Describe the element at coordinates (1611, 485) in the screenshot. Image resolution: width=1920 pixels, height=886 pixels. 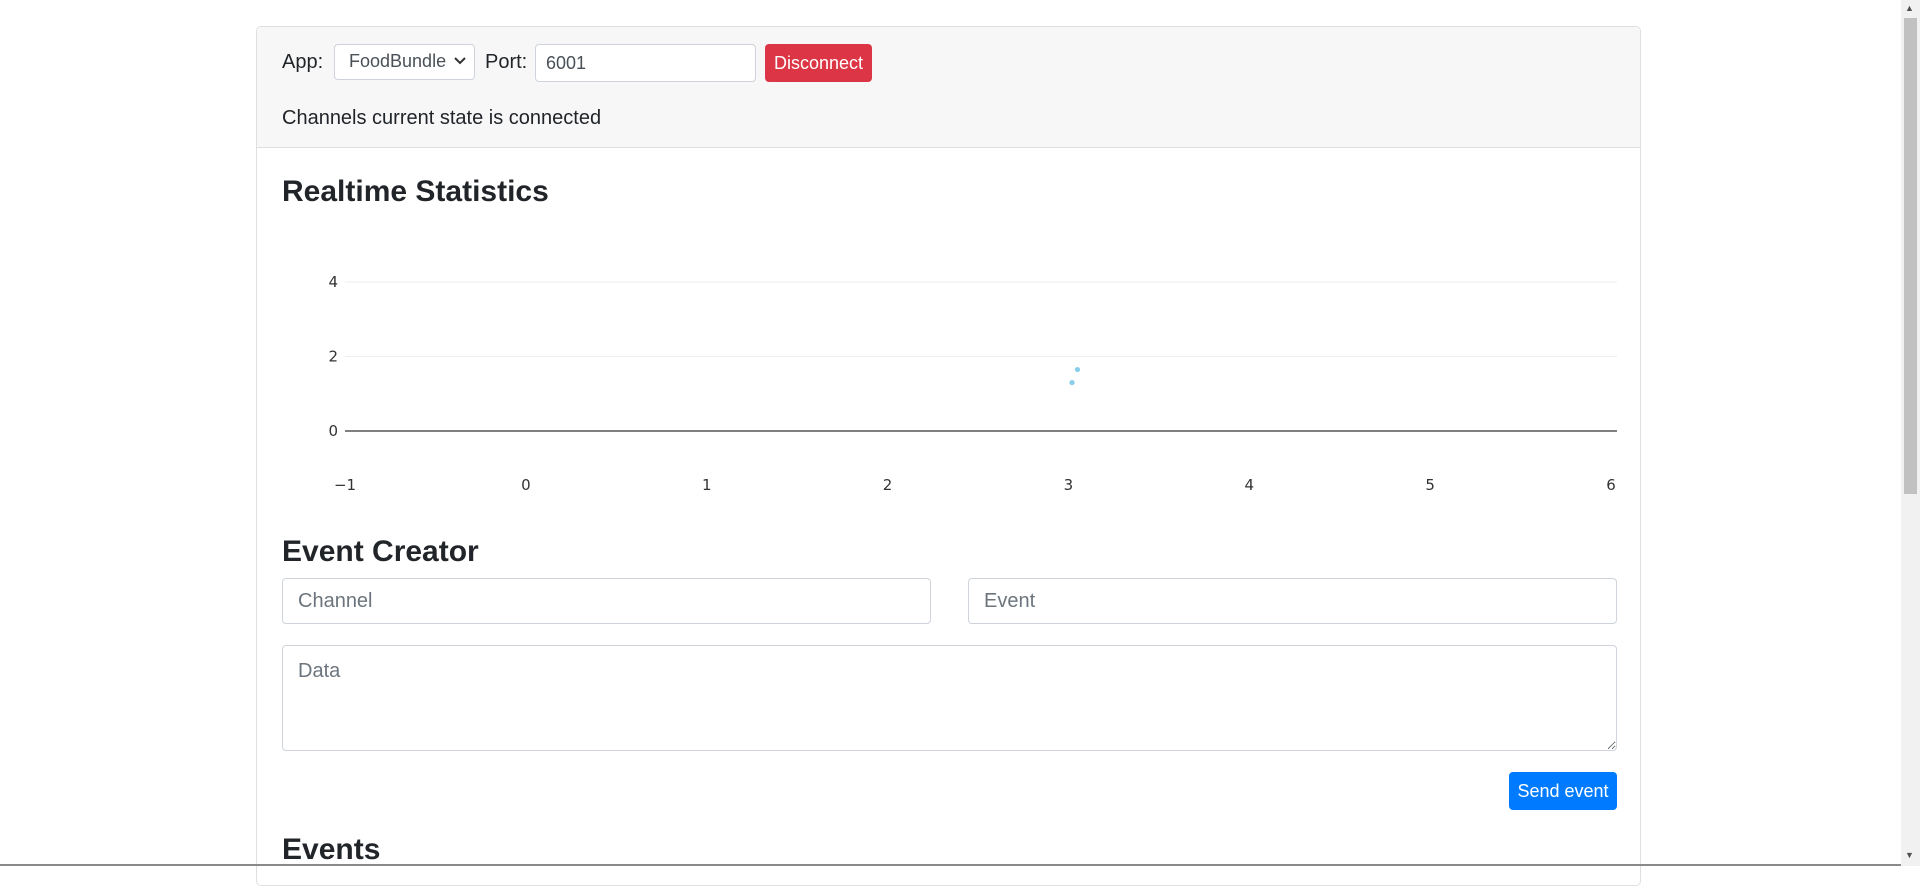
I see `x-tick-label: 6` at that location.